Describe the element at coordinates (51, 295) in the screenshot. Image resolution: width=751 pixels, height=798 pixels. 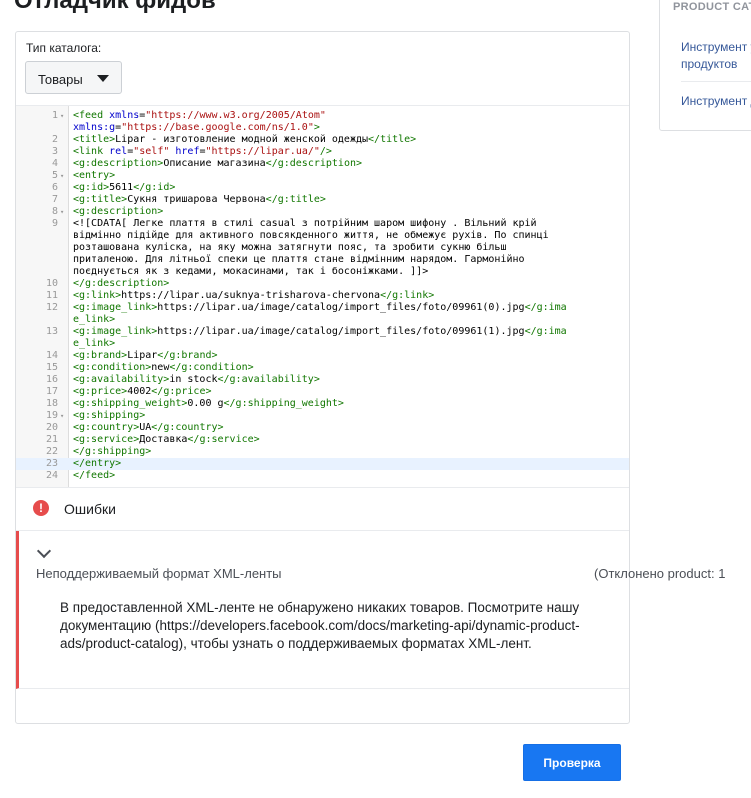
I see `line-number: 11` at that location.